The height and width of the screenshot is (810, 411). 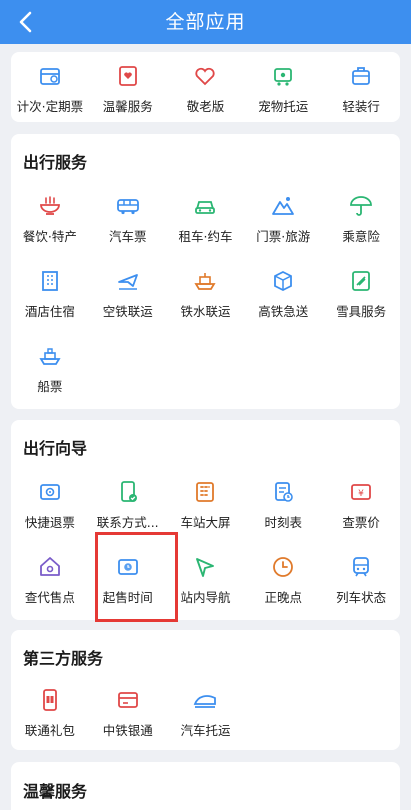 I want to click on app-label: 雪具服务, so click(x=361, y=311).